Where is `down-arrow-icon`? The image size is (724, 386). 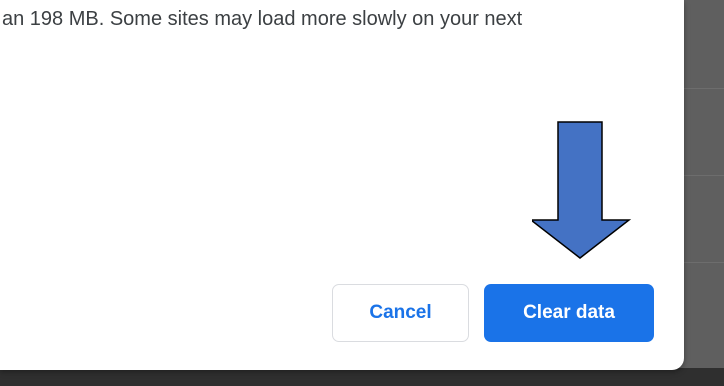 down-arrow-icon is located at coordinates (582, 190).